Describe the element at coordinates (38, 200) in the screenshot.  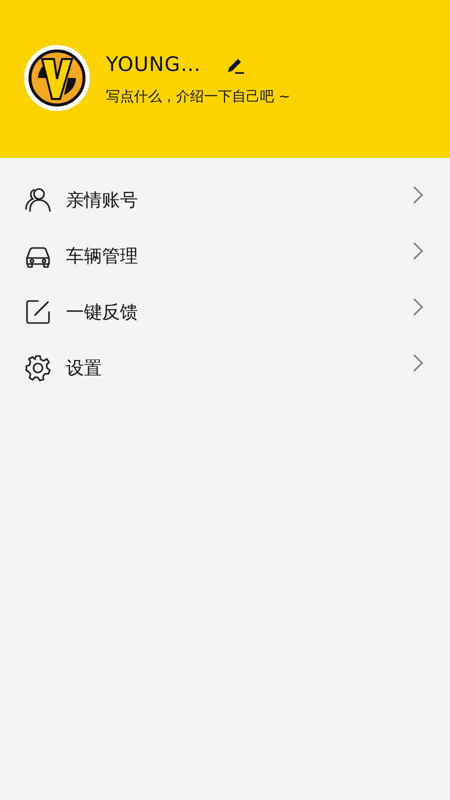
I see `people-icon` at that location.